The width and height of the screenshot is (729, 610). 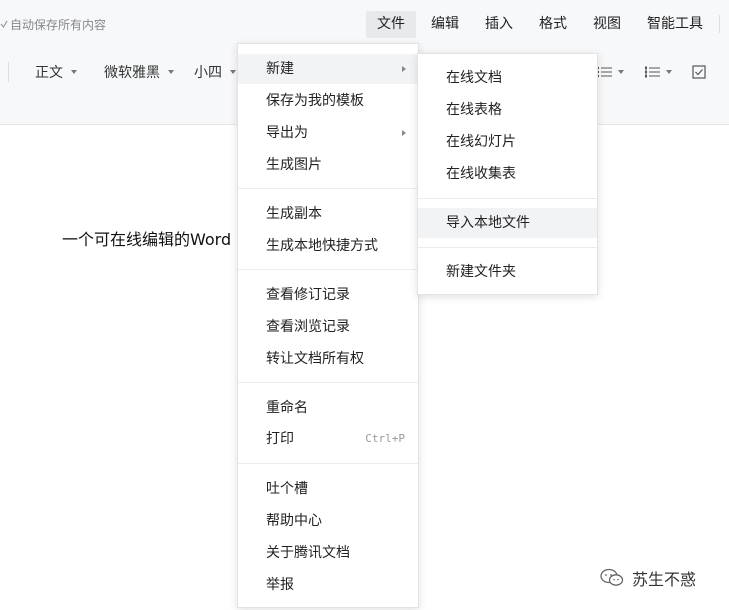 I want to click on document-body-text: 一个可在线编辑的Word, so click(x=146, y=238).